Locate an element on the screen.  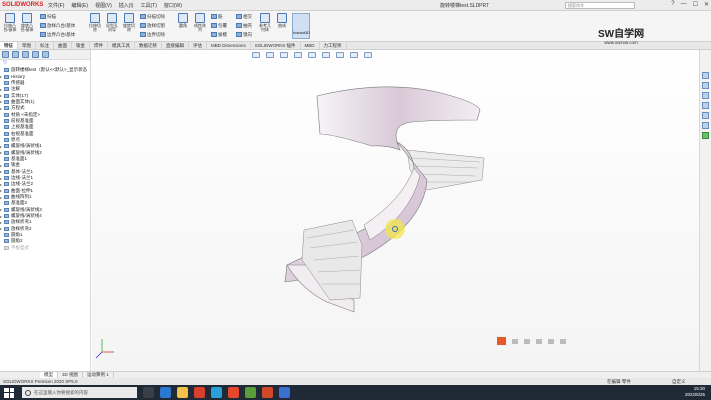
linear-pattern-button: 线性阵列 is located at coordinates (200, 22).